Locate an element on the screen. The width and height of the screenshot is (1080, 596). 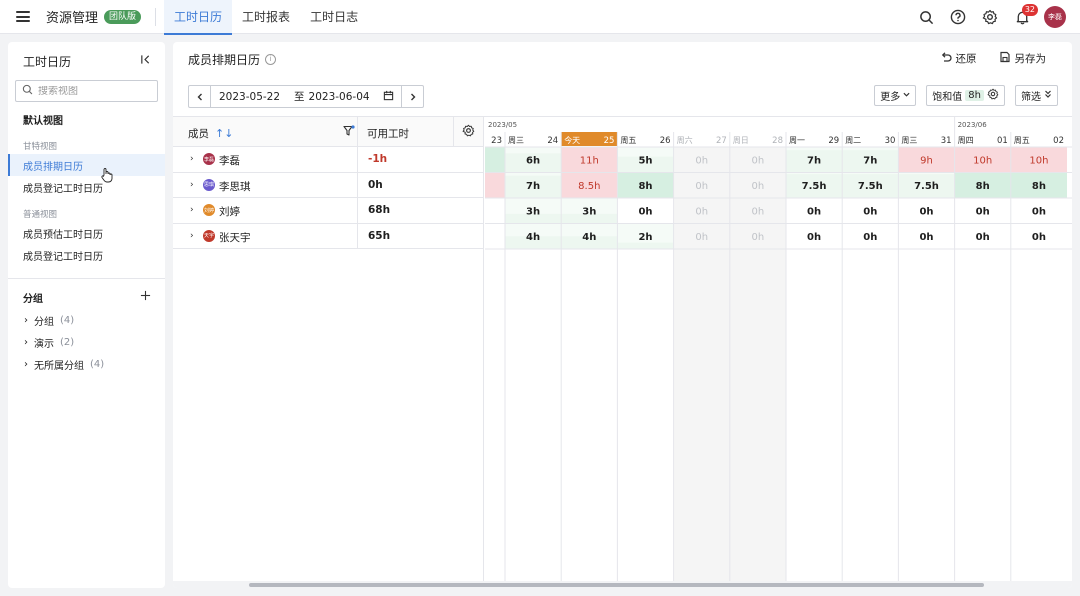
member-rows: › 李磊 李磊 -1h › 思琪 李思琪 0h › 刘婷 刘婷 68h › 天宇 张天宇 65h is located at coordinates (328, 198).